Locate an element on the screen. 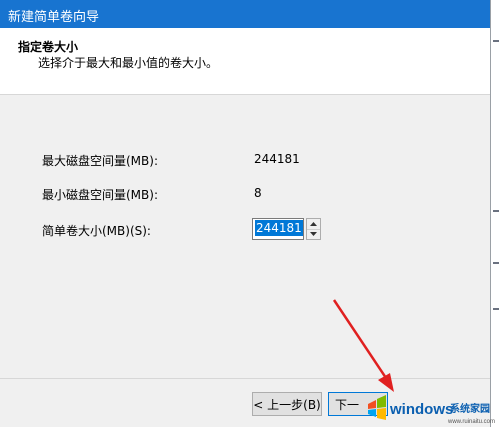 The height and width of the screenshot is (431, 500). watermark-brand: windows is located at coordinates (421, 409).